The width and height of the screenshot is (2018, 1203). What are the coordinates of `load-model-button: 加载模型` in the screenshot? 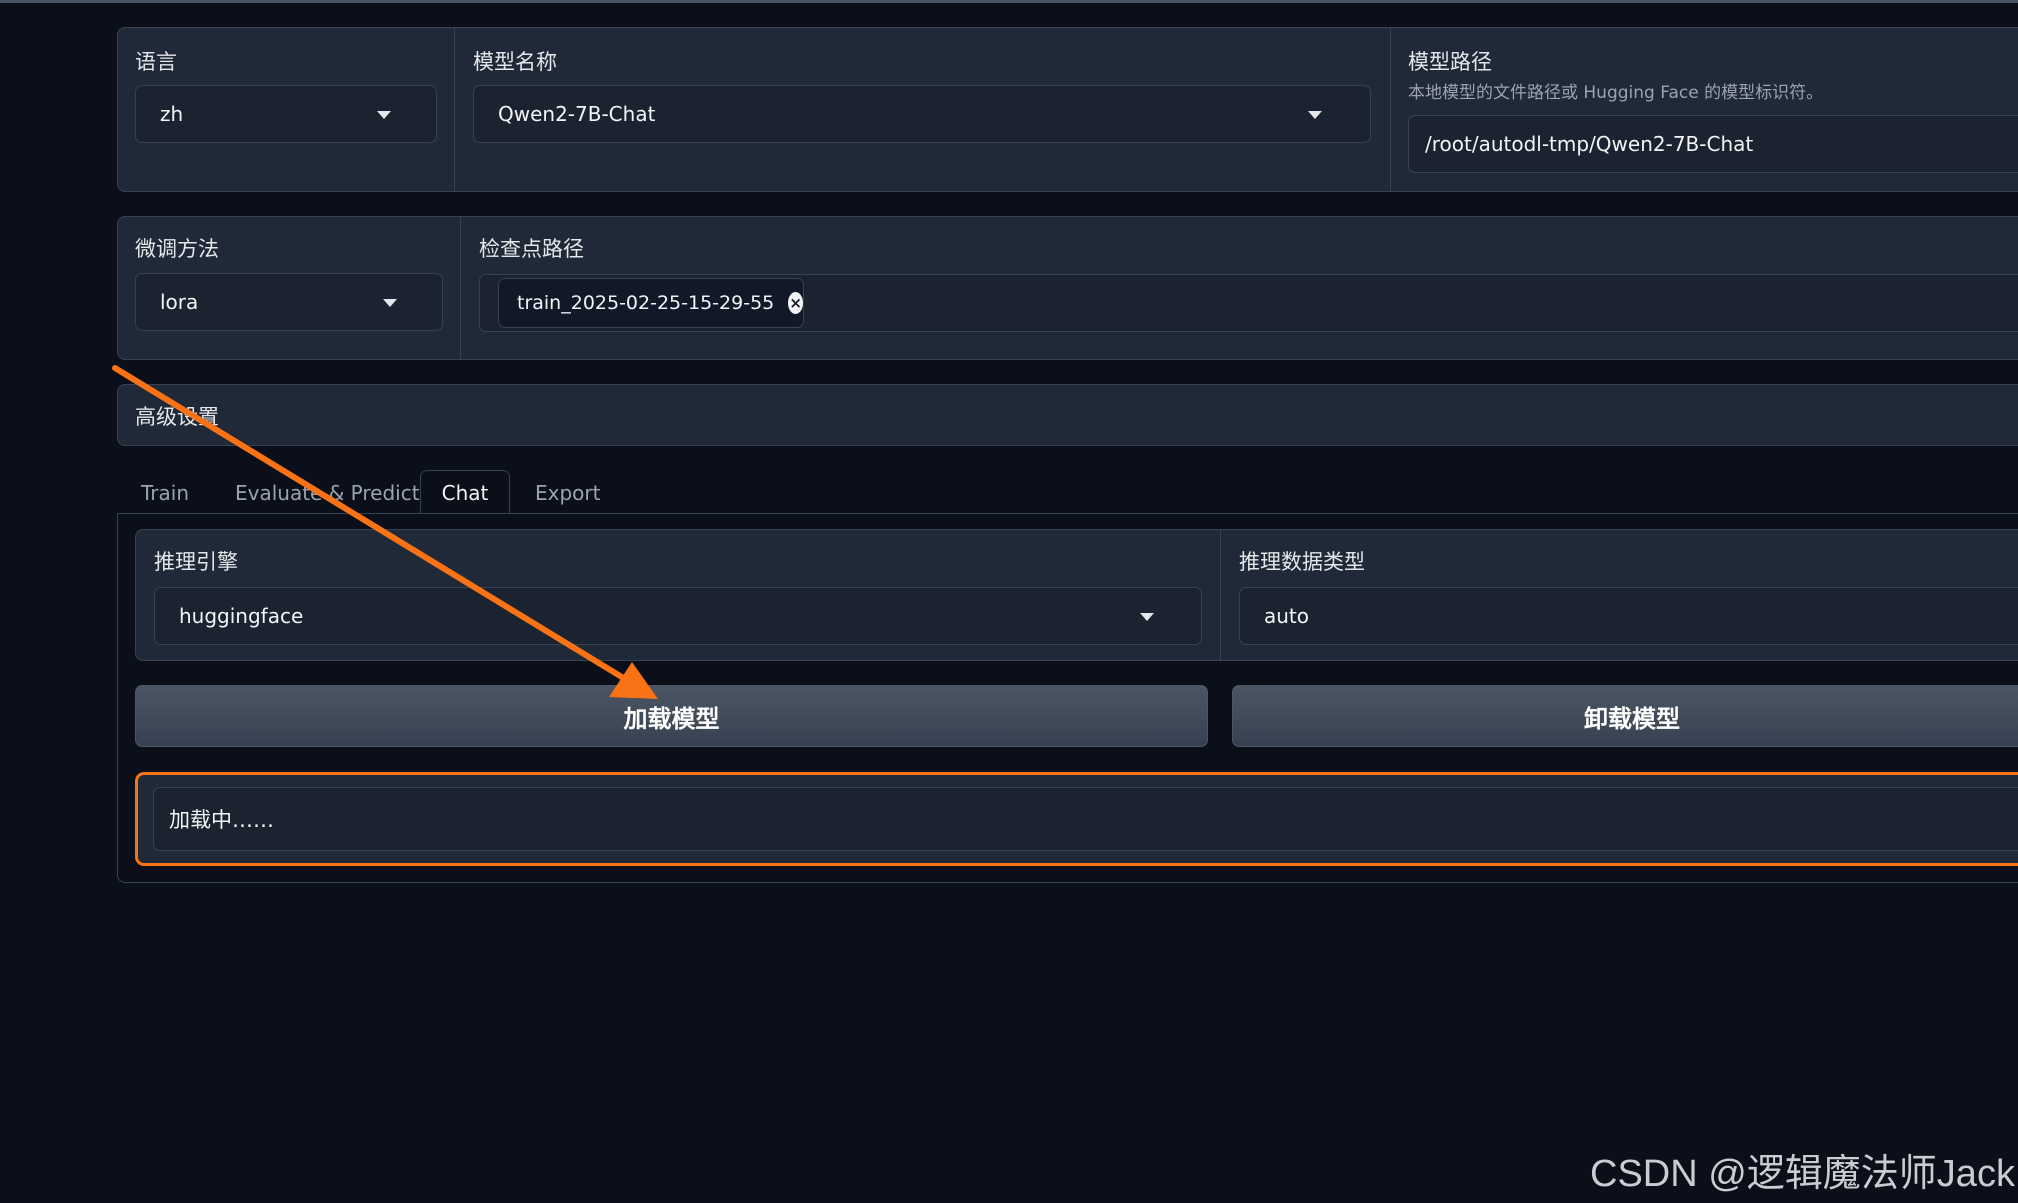 It's located at (671, 716).